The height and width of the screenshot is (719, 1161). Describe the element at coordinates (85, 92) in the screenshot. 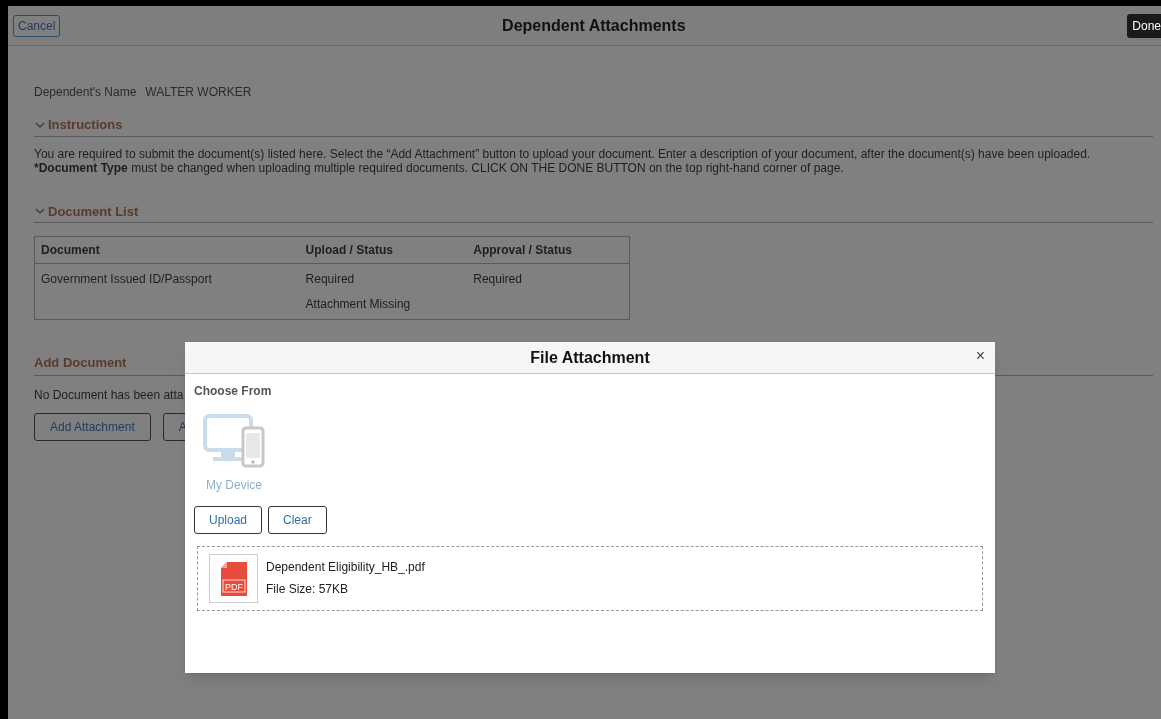

I see `field-label: Dependent's Name` at that location.